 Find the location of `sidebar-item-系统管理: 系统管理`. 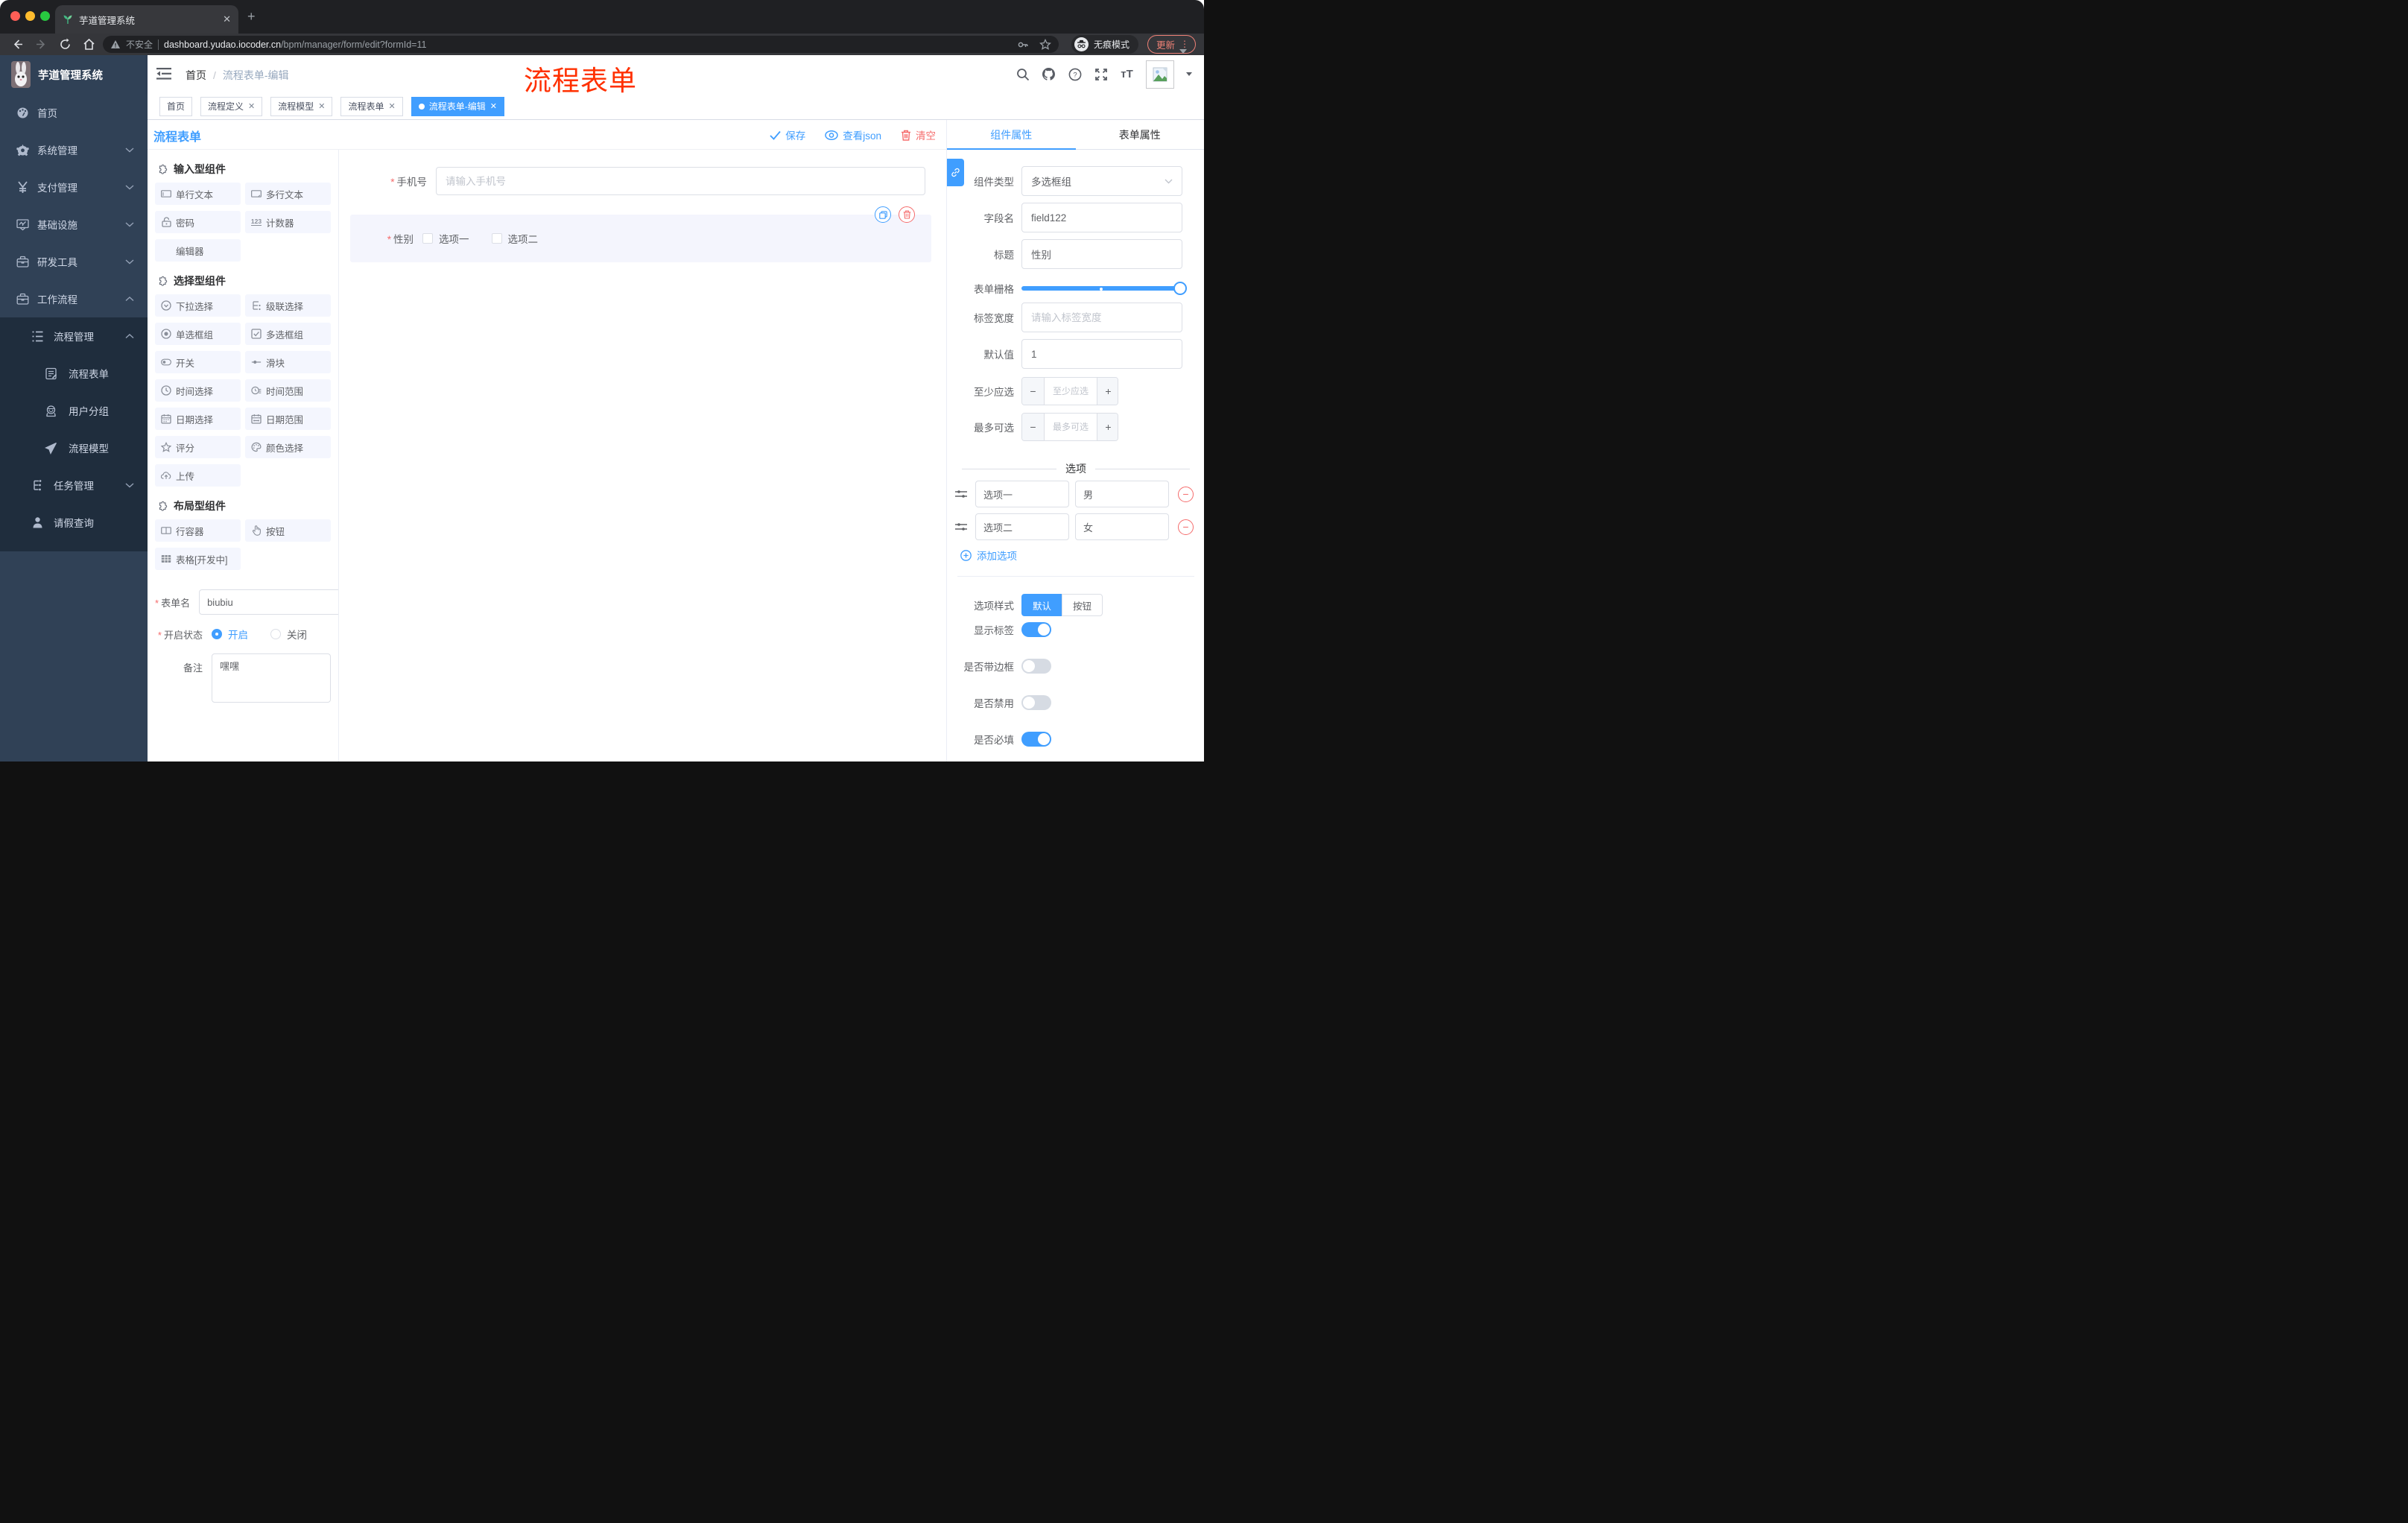

sidebar-item-系统管理: 系统管理 is located at coordinates (74, 150).